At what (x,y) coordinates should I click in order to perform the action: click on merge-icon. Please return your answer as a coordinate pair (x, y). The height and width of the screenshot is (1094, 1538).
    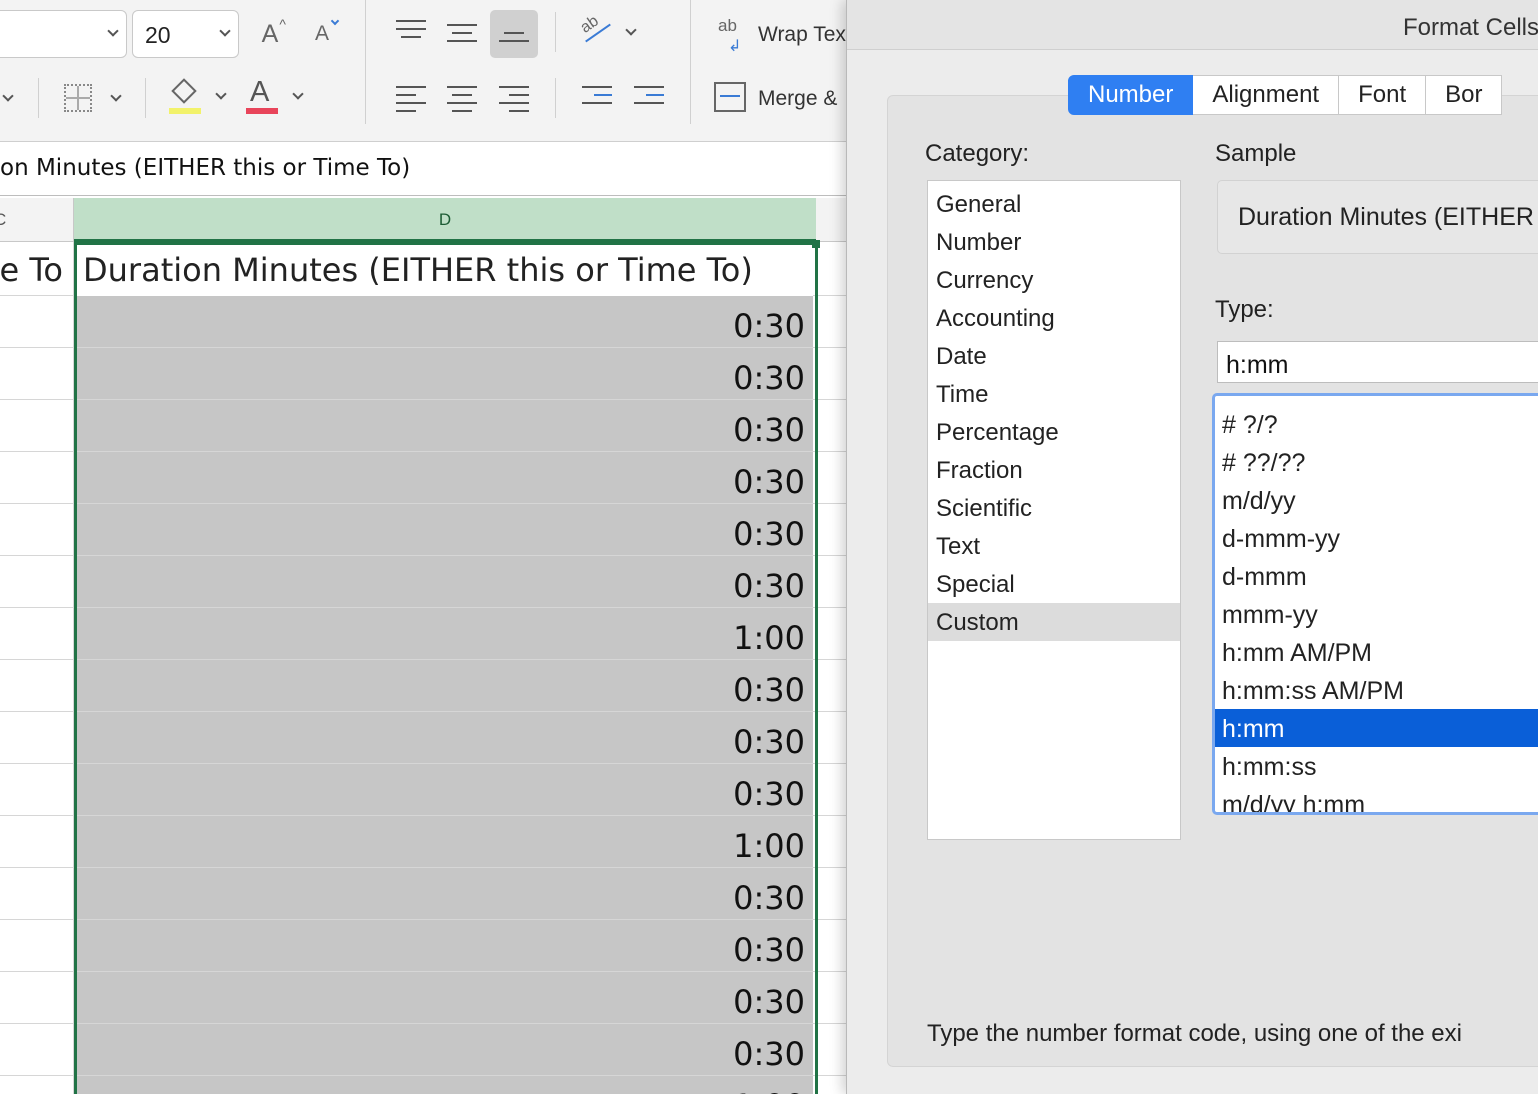
    Looking at the image, I should click on (730, 97).